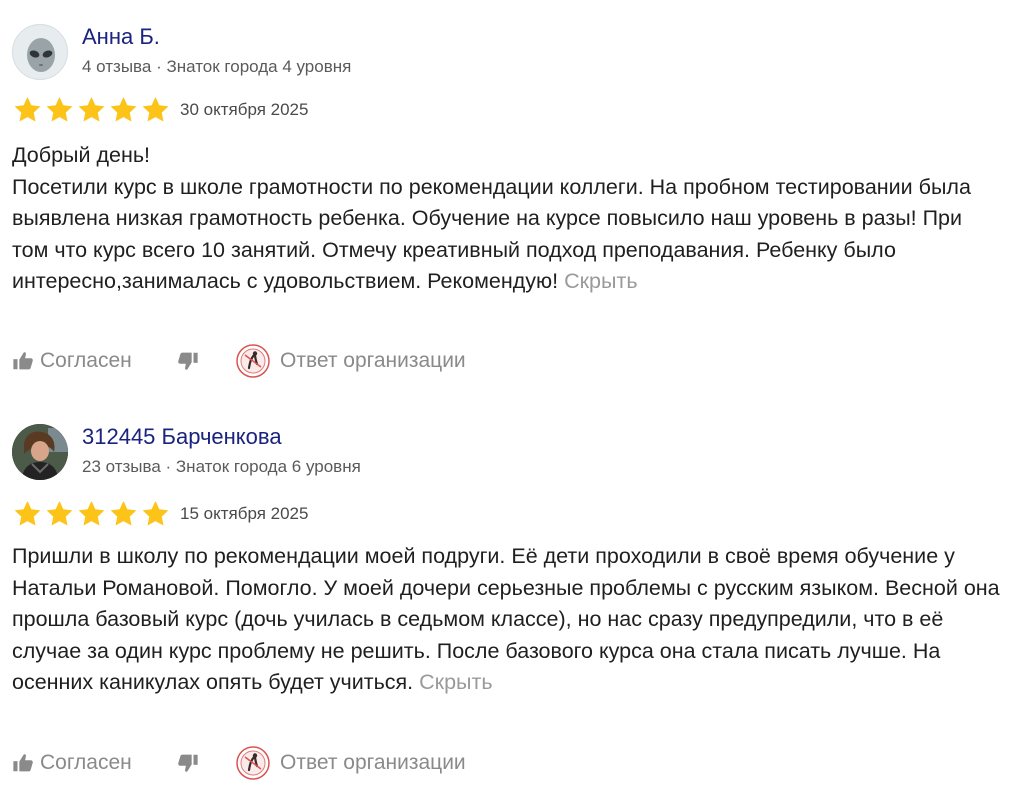 The height and width of the screenshot is (800, 1015). Describe the element at coordinates (244, 513) in the screenshot. I see `review-date: 15 октября 2025` at that location.